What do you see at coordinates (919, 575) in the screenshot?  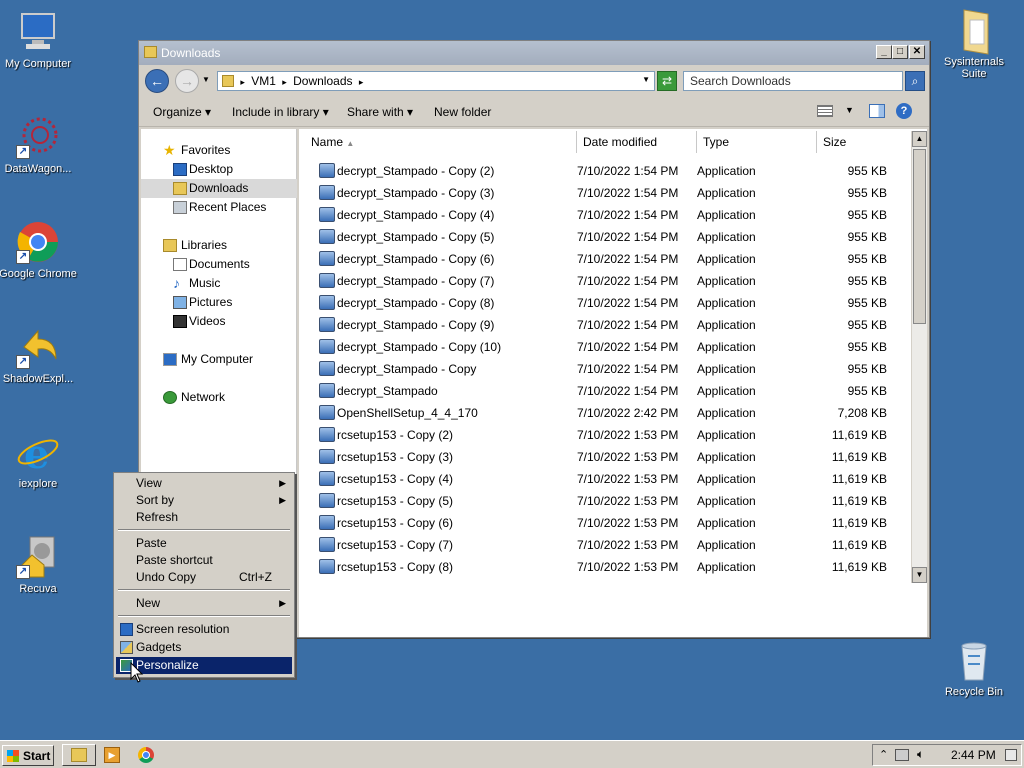 I see `scroll-down-button: ▼` at bounding box center [919, 575].